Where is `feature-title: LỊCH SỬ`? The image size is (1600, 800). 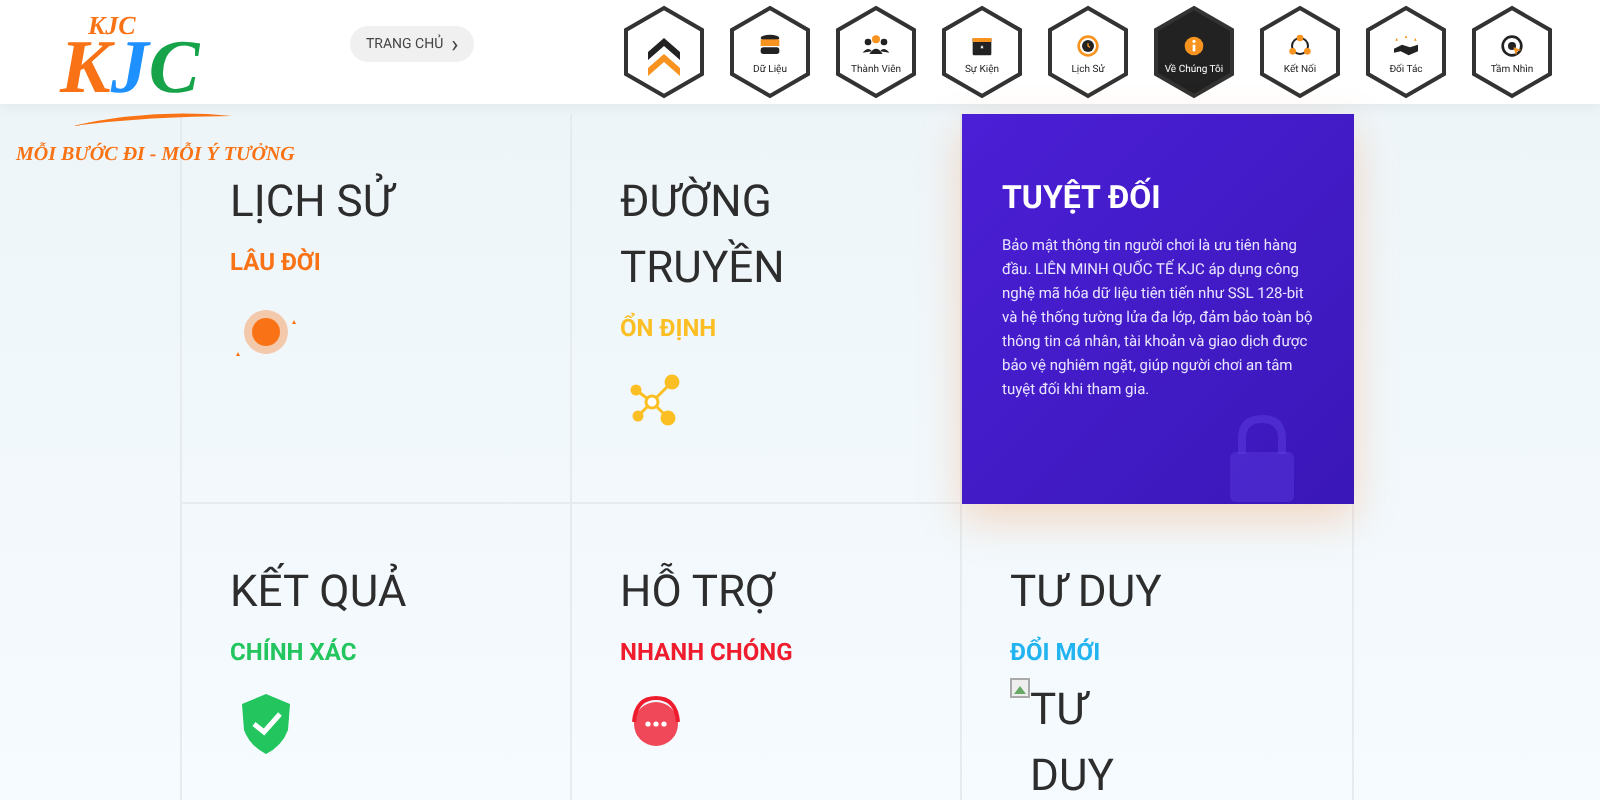 feature-title: LỊCH SỬ is located at coordinates (350, 203).